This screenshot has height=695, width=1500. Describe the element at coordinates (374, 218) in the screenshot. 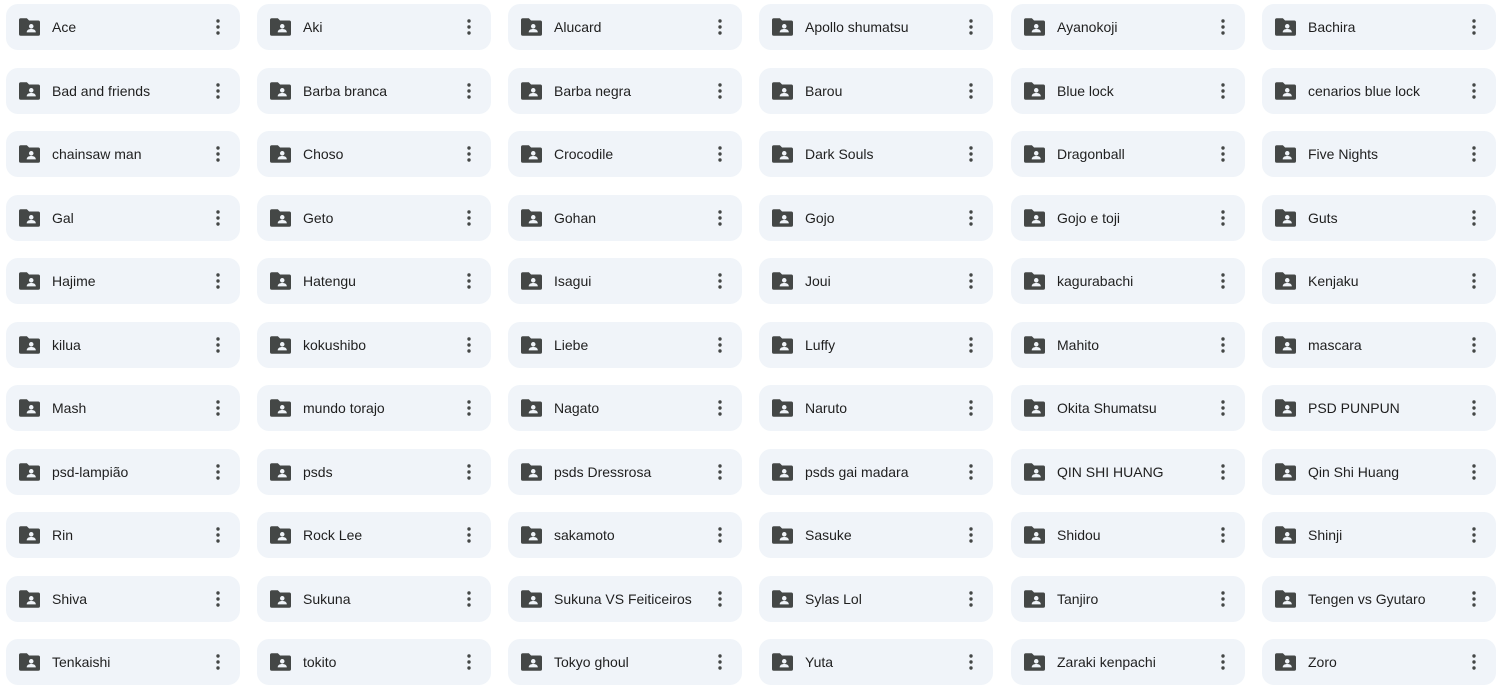

I see `folder-item: Geto` at that location.